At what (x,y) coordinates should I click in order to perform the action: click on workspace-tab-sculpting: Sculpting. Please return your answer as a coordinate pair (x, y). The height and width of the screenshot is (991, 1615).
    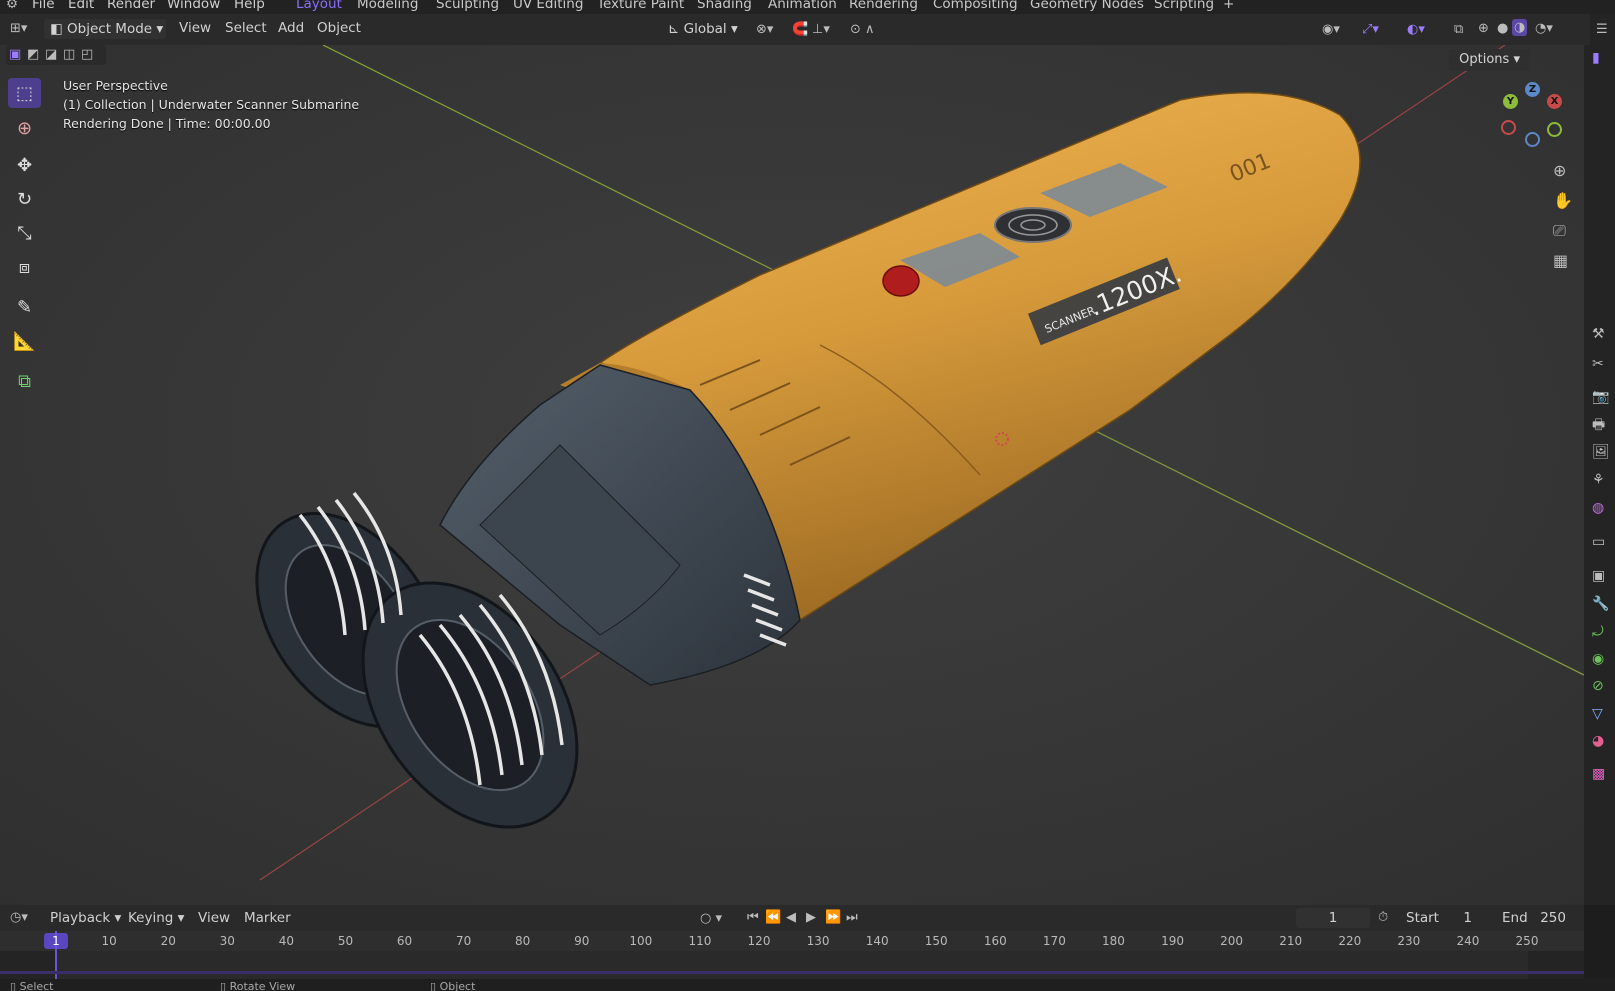
    Looking at the image, I should click on (467, 6).